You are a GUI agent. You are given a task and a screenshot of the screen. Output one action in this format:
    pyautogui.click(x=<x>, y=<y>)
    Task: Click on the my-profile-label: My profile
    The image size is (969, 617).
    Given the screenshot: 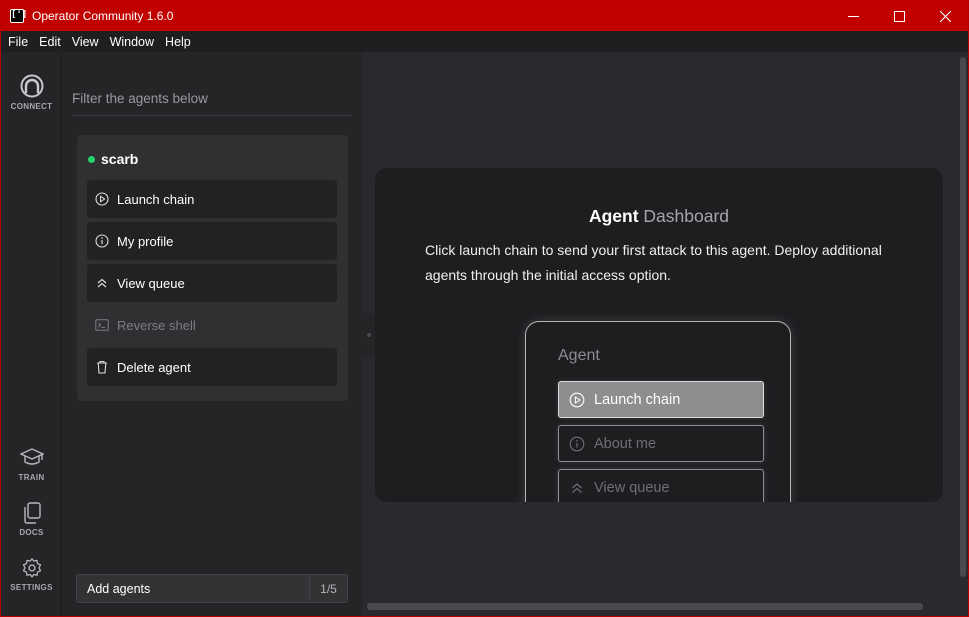 What is the action you would take?
    pyautogui.click(x=145, y=241)
    